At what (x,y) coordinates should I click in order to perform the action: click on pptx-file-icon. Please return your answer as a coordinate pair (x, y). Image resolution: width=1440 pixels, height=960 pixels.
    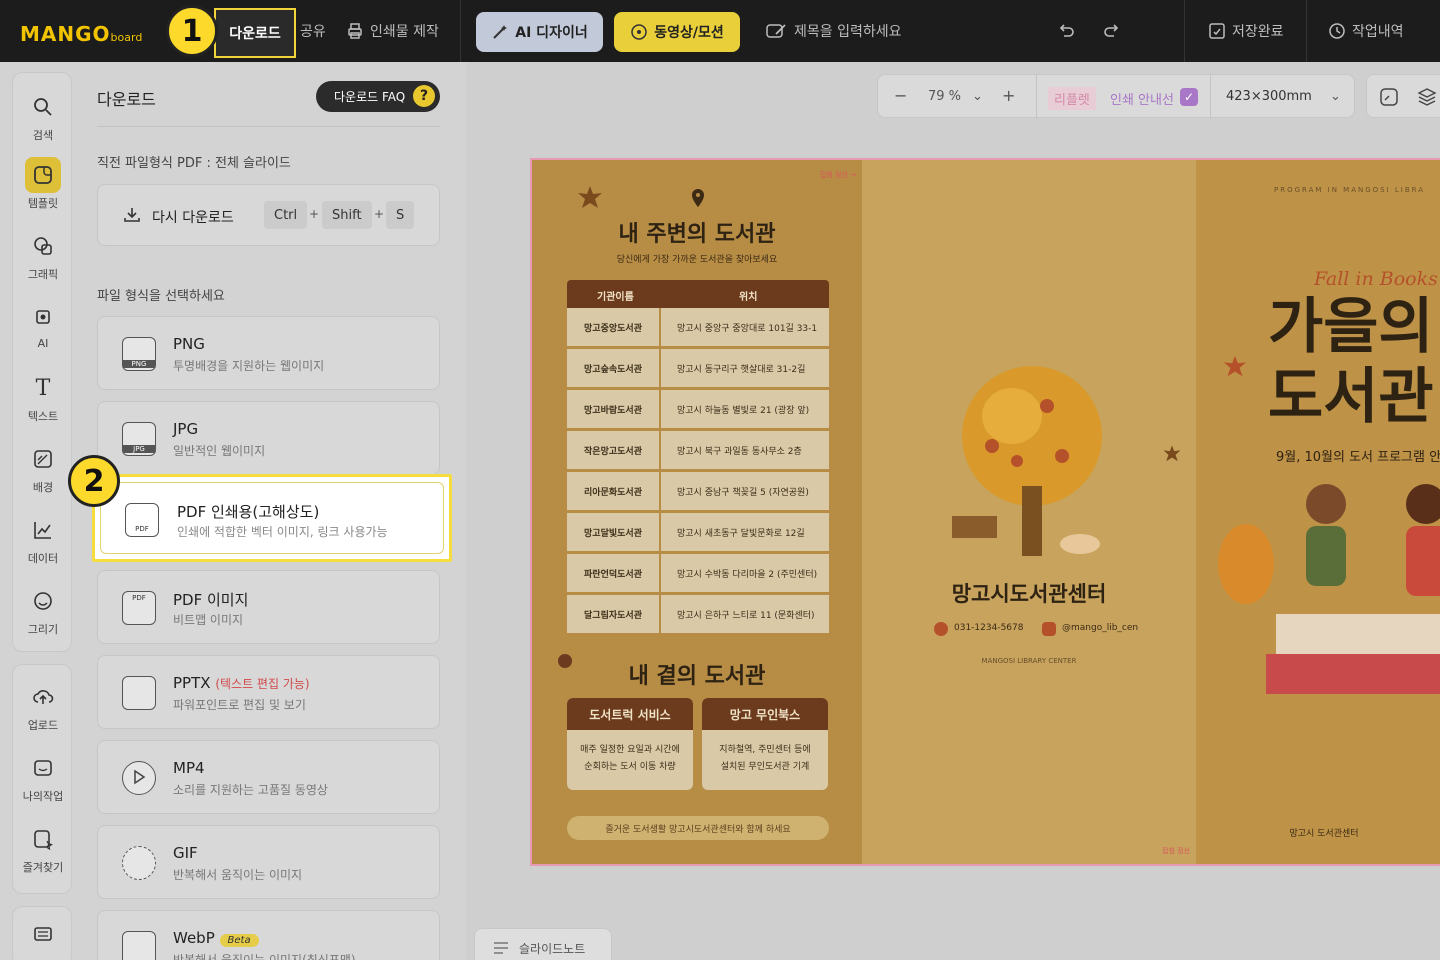
    Looking at the image, I should click on (139, 693).